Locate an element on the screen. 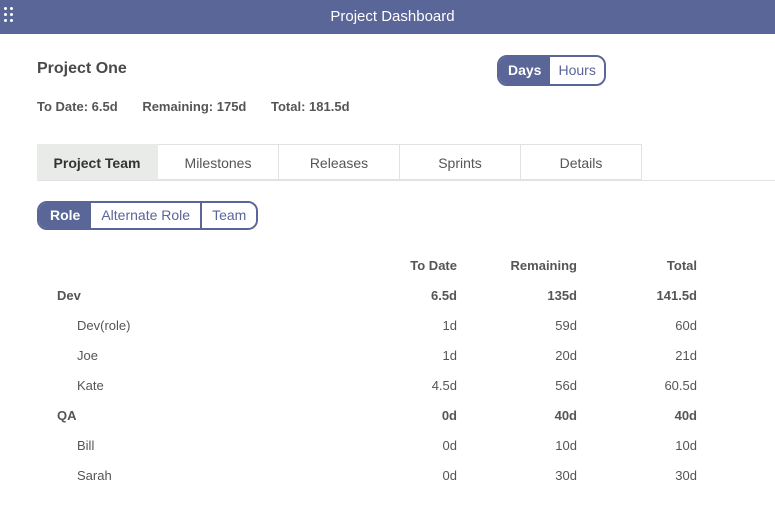 This screenshot has height=506, width=775. group-to-date: 0d is located at coordinates (449, 415).